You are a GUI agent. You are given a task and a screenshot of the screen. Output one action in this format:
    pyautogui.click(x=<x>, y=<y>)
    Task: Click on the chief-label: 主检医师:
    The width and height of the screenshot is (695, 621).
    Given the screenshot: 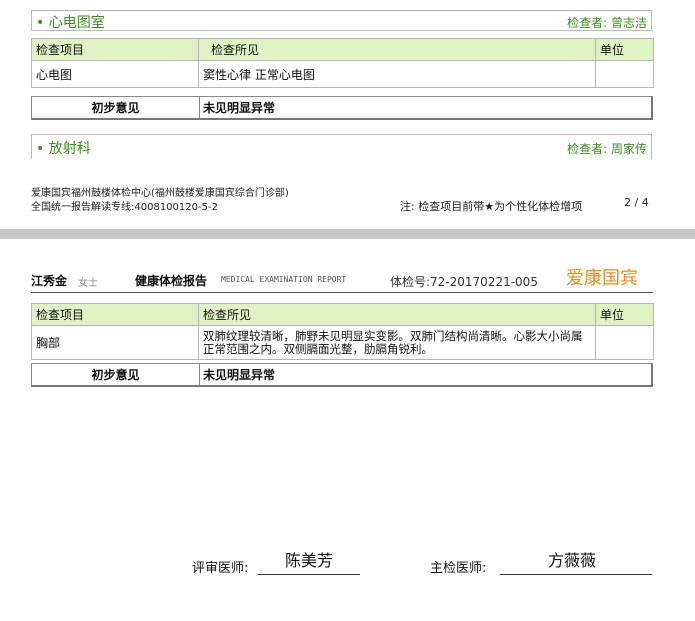 What is the action you would take?
    pyautogui.click(x=458, y=568)
    